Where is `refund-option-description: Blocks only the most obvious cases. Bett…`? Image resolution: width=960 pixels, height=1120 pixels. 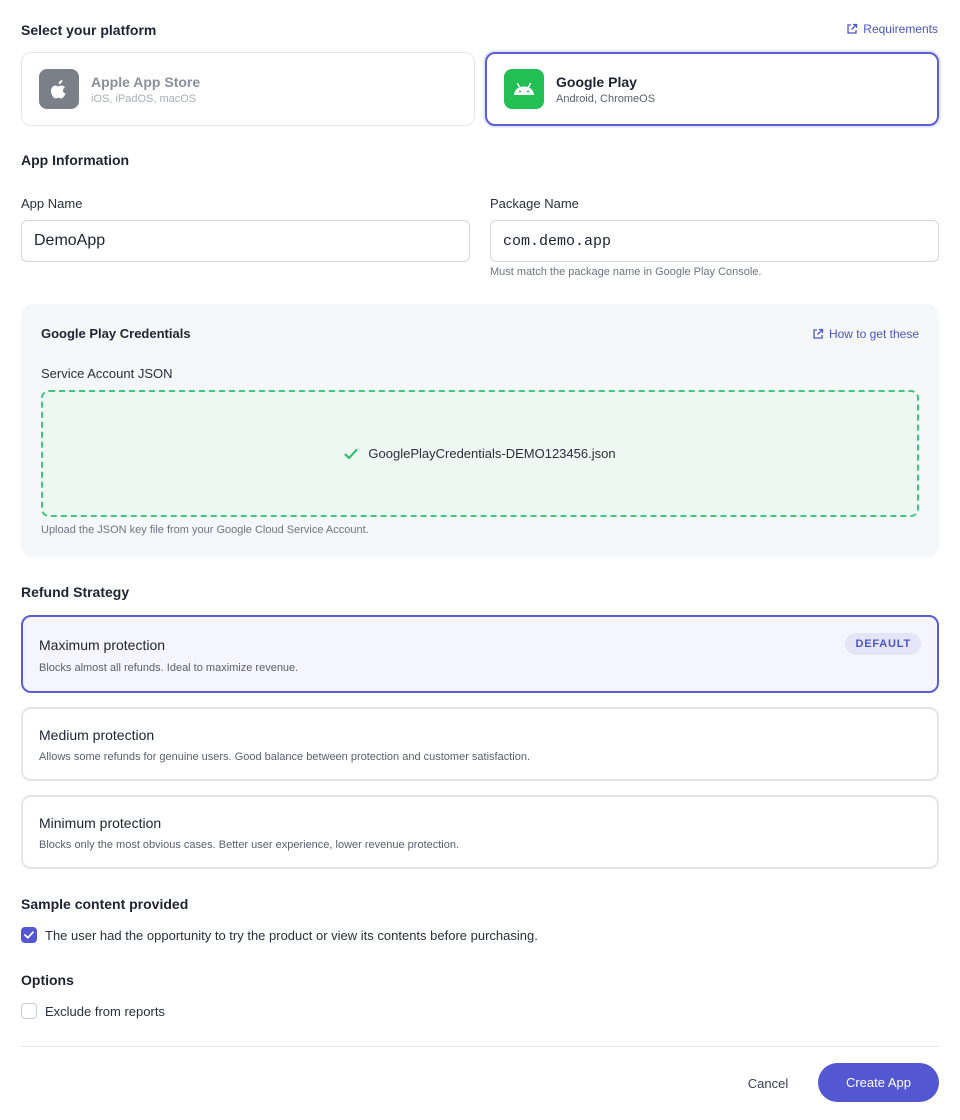
refund-option-description: Blocks only the most obvious cases. Bett… is located at coordinates (249, 845).